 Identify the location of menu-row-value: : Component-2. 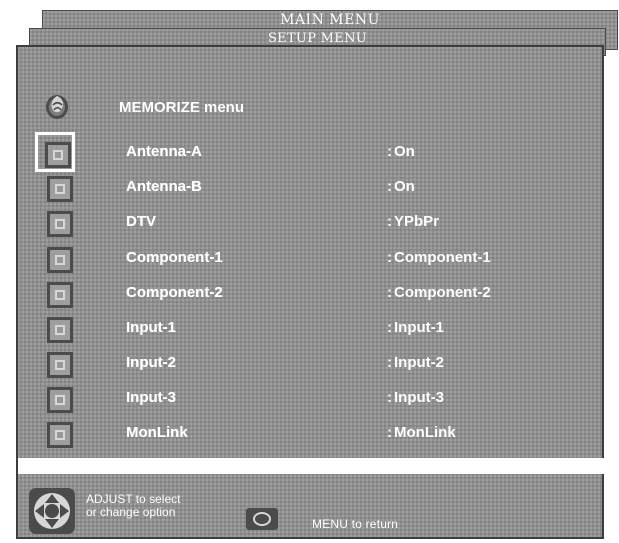
(439, 292).